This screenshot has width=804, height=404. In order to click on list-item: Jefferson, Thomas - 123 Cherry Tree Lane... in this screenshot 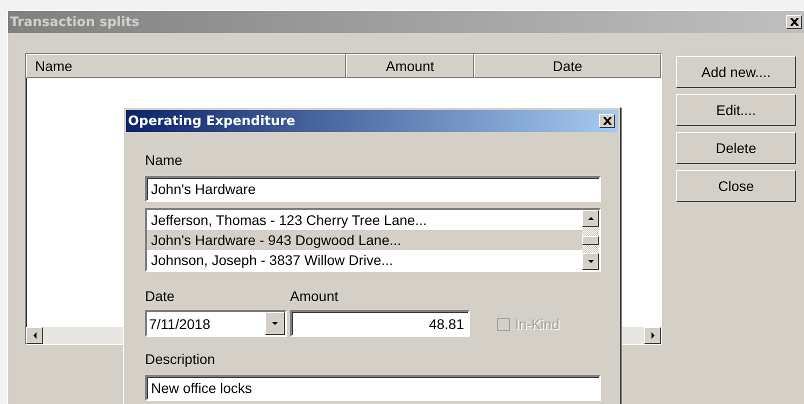, I will do `click(364, 220)`.